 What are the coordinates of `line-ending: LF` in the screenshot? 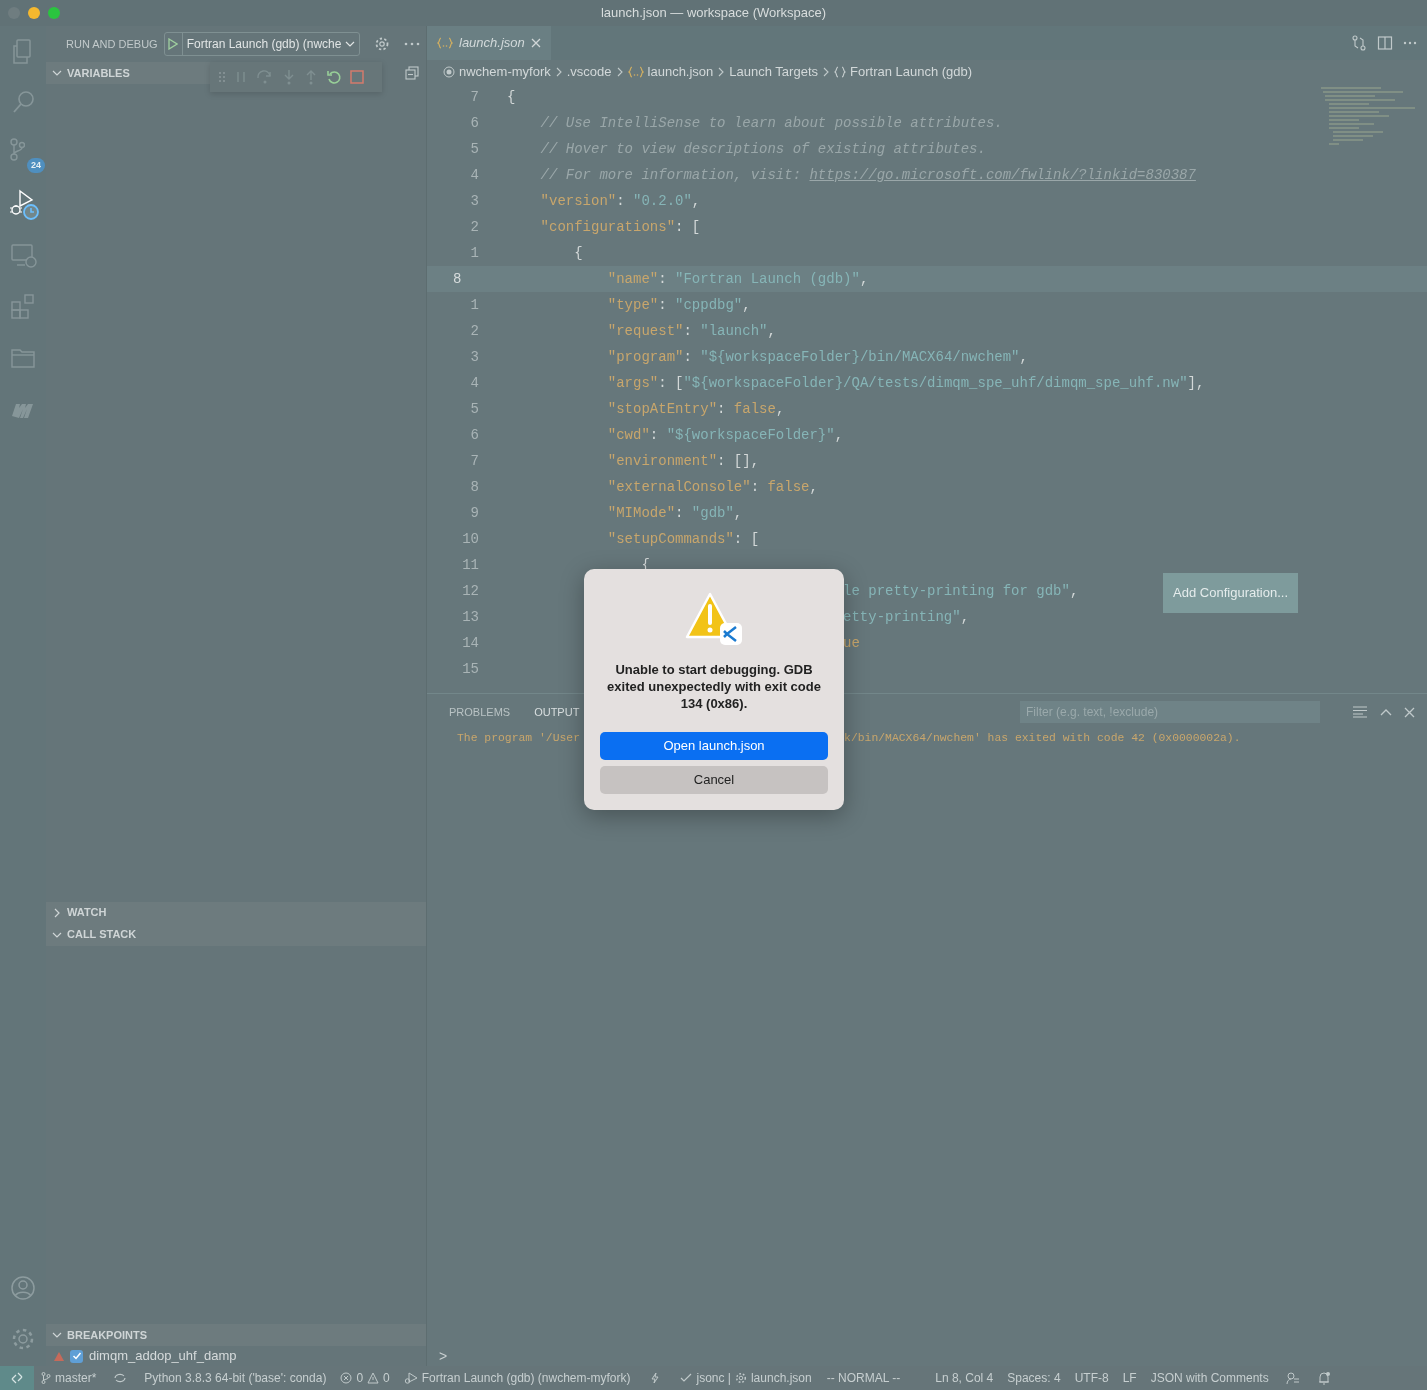 It's located at (1129, 1378).